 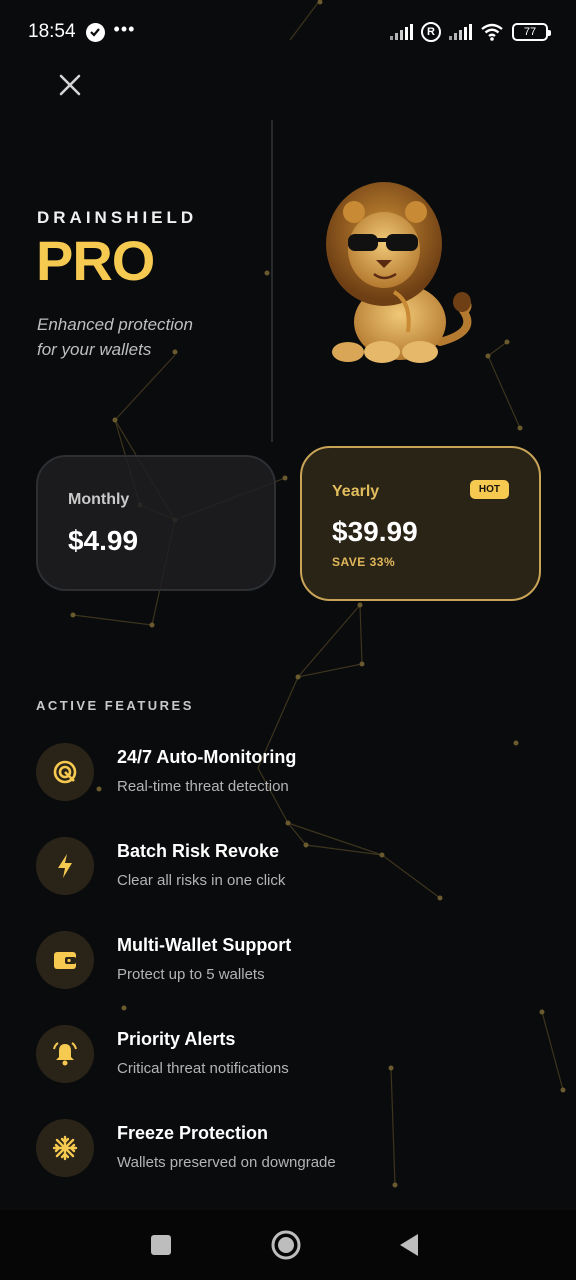 I want to click on close-icon, so click(x=70, y=85).